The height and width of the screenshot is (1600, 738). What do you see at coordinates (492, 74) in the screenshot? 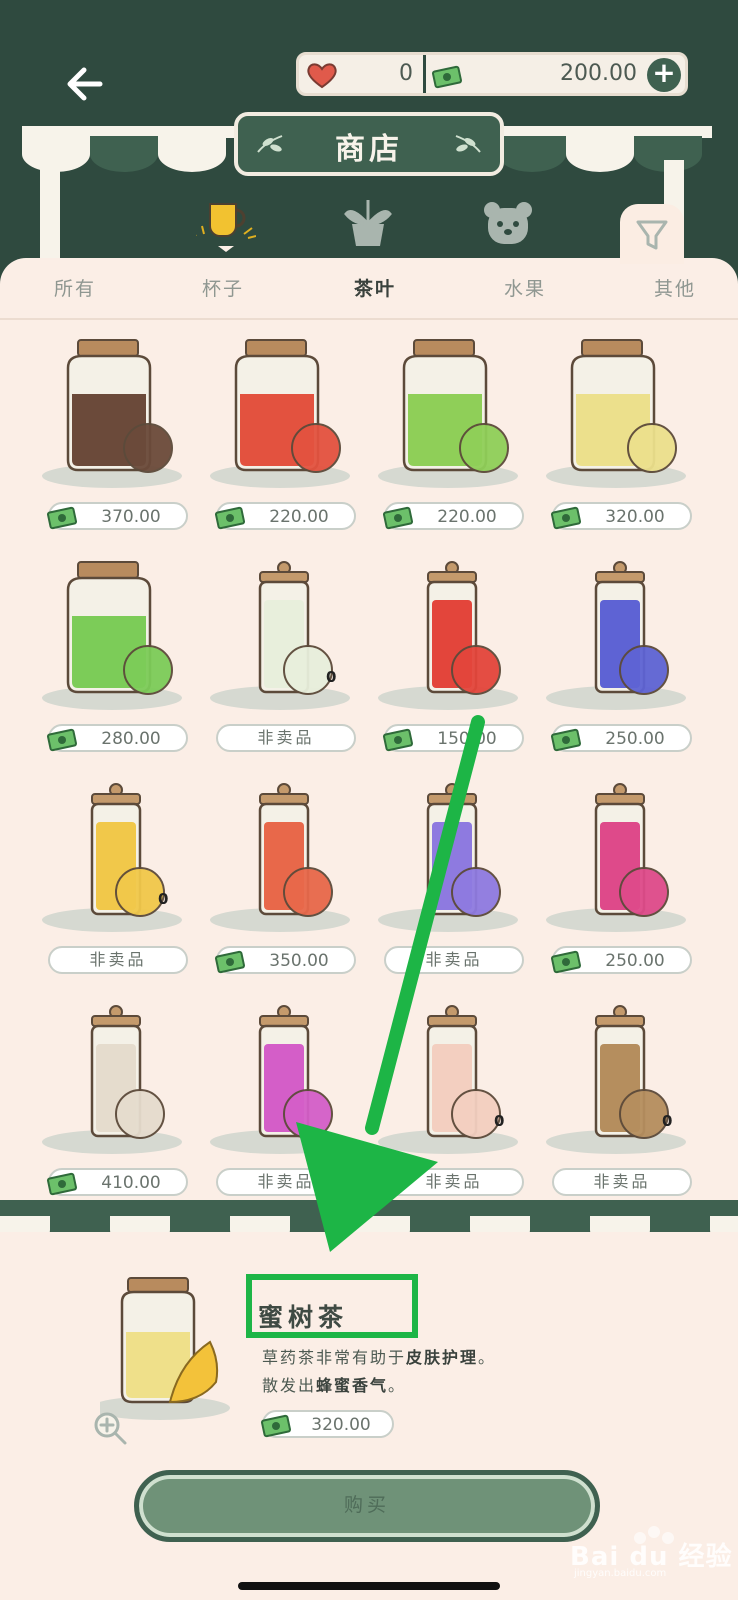
I see `currency-bar: 0 200.00 +` at bounding box center [492, 74].